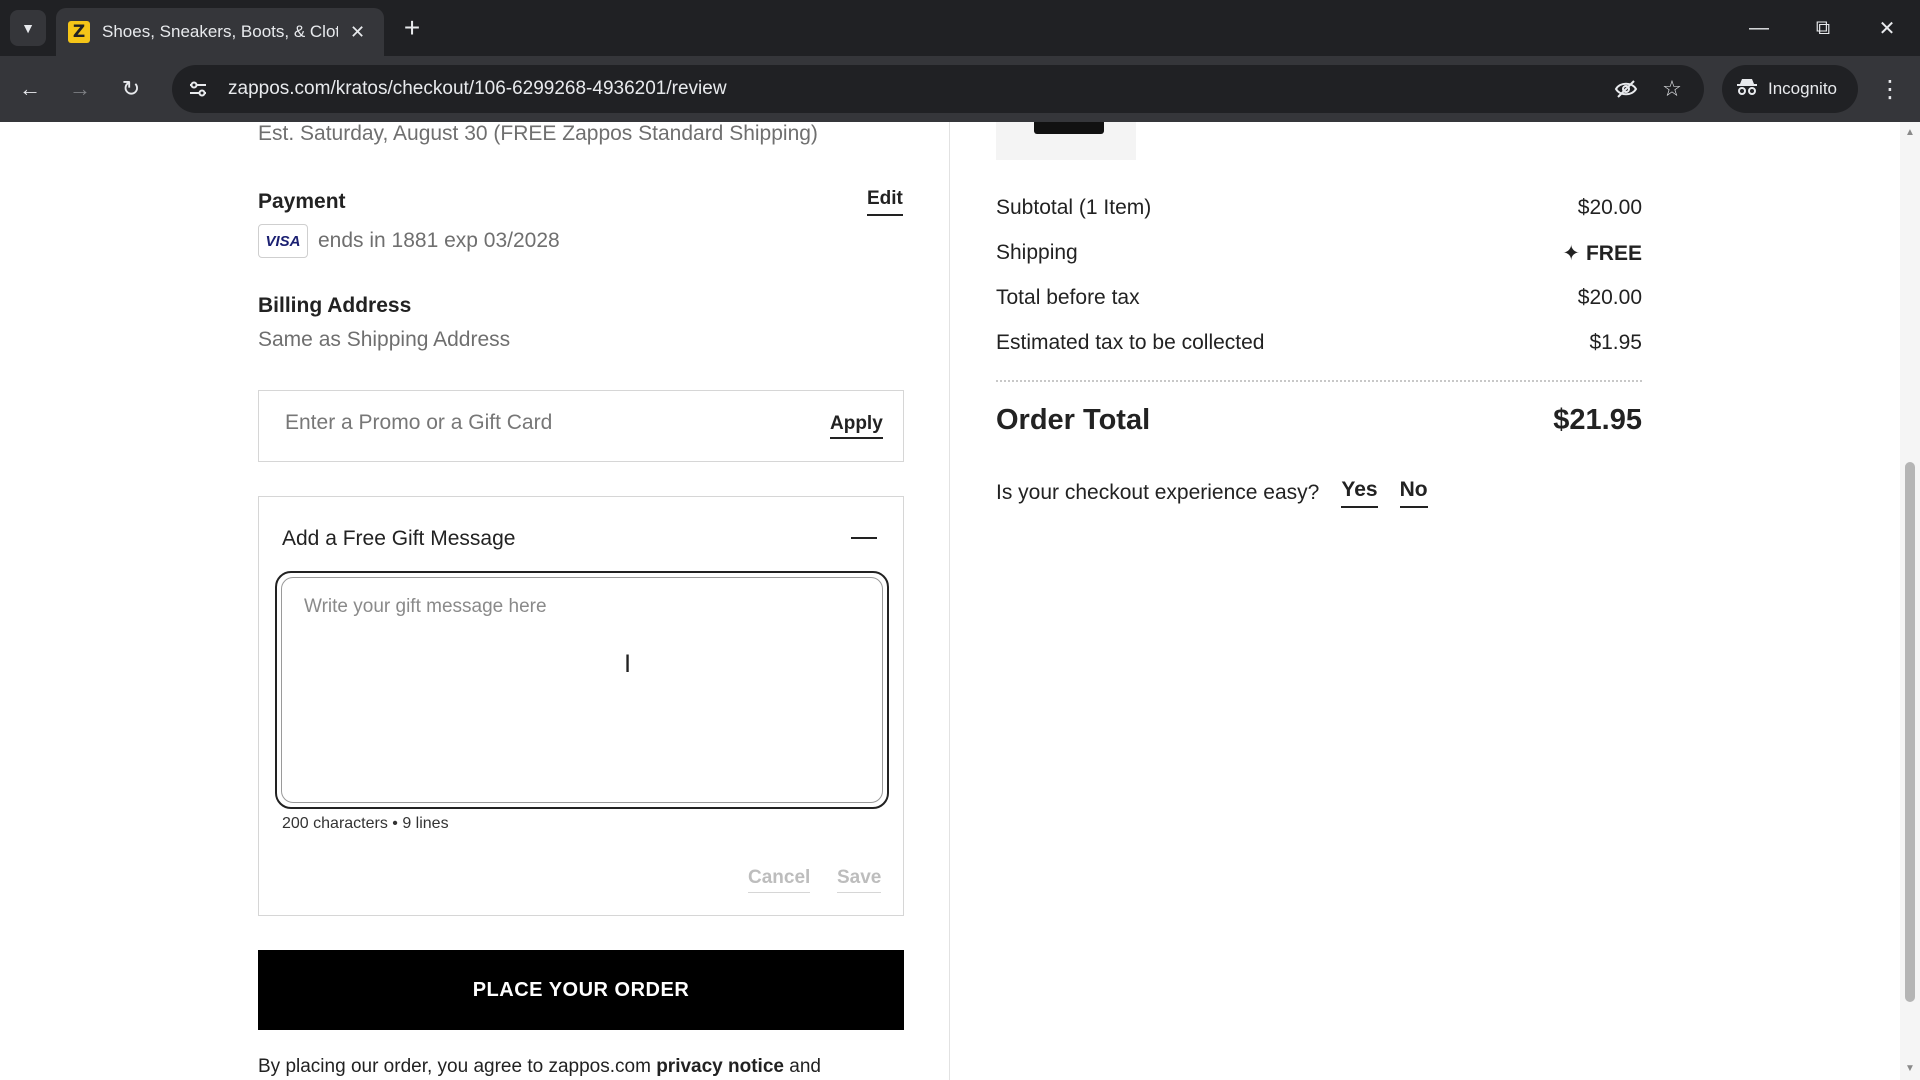 This screenshot has height=1080, width=1920. Describe the element at coordinates (1037, 252) in the screenshot. I see `shipping-label: Shipping` at that location.